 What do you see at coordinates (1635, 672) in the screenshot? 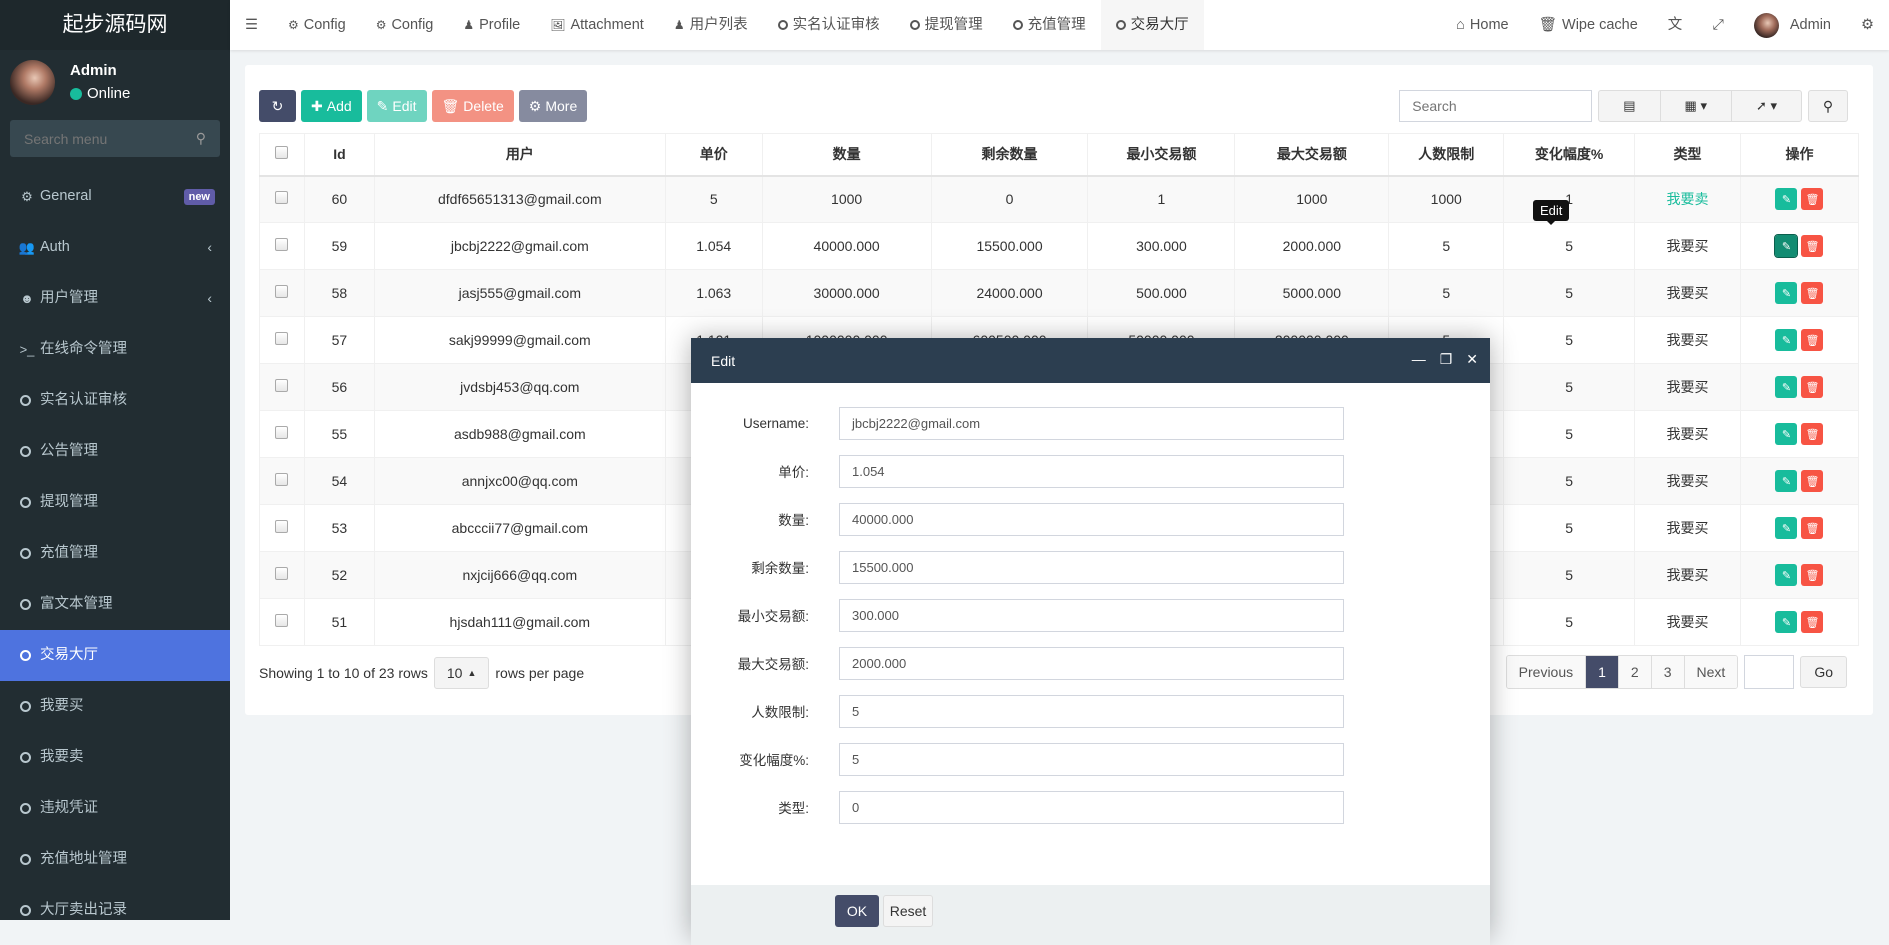
I see `page-2-button: 2` at bounding box center [1635, 672].